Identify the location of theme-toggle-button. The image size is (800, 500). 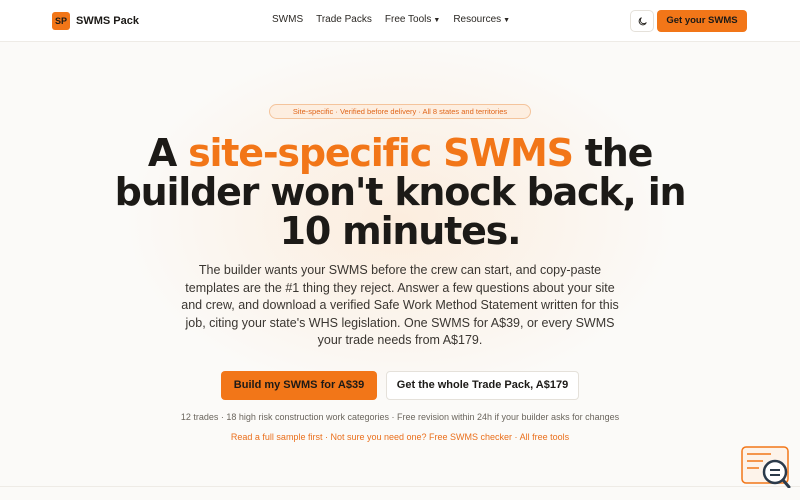
(642, 21).